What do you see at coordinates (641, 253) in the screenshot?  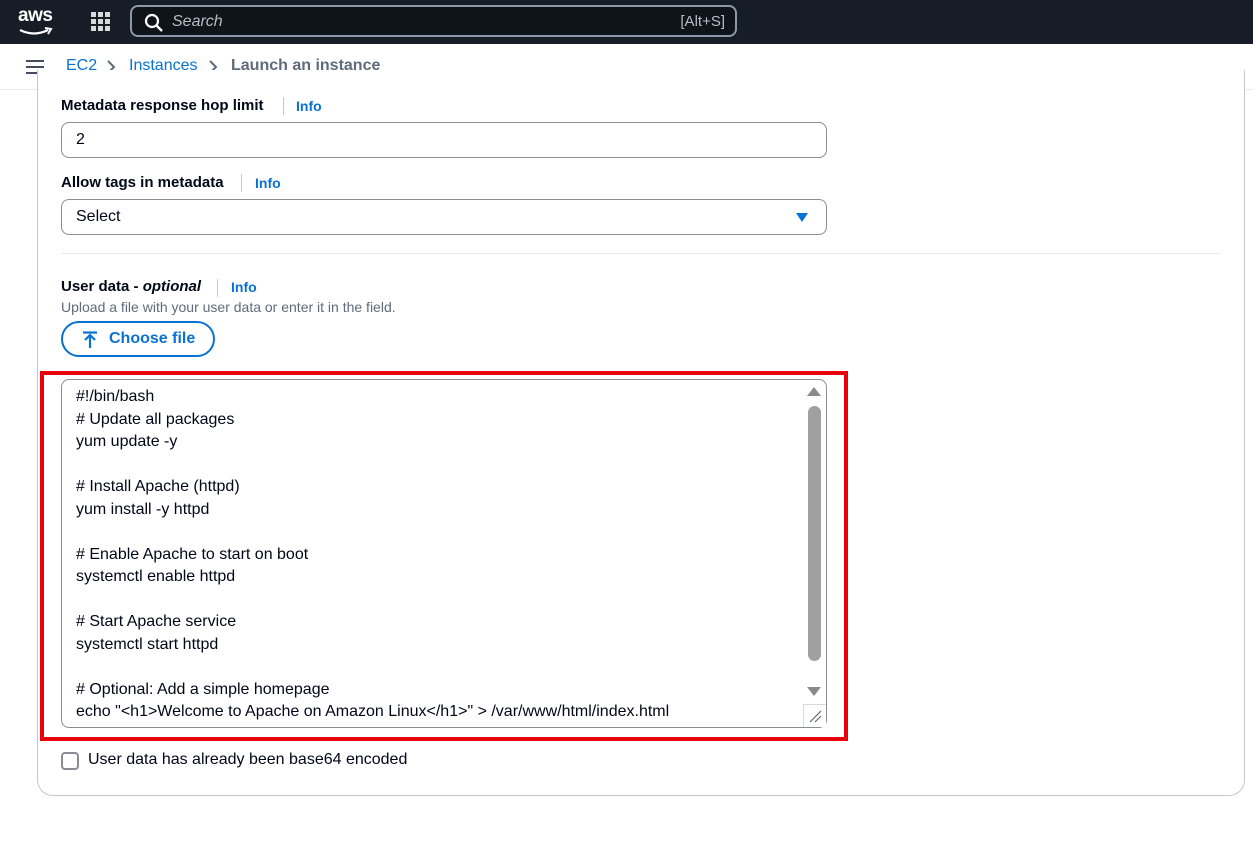 I see `section-divider` at bounding box center [641, 253].